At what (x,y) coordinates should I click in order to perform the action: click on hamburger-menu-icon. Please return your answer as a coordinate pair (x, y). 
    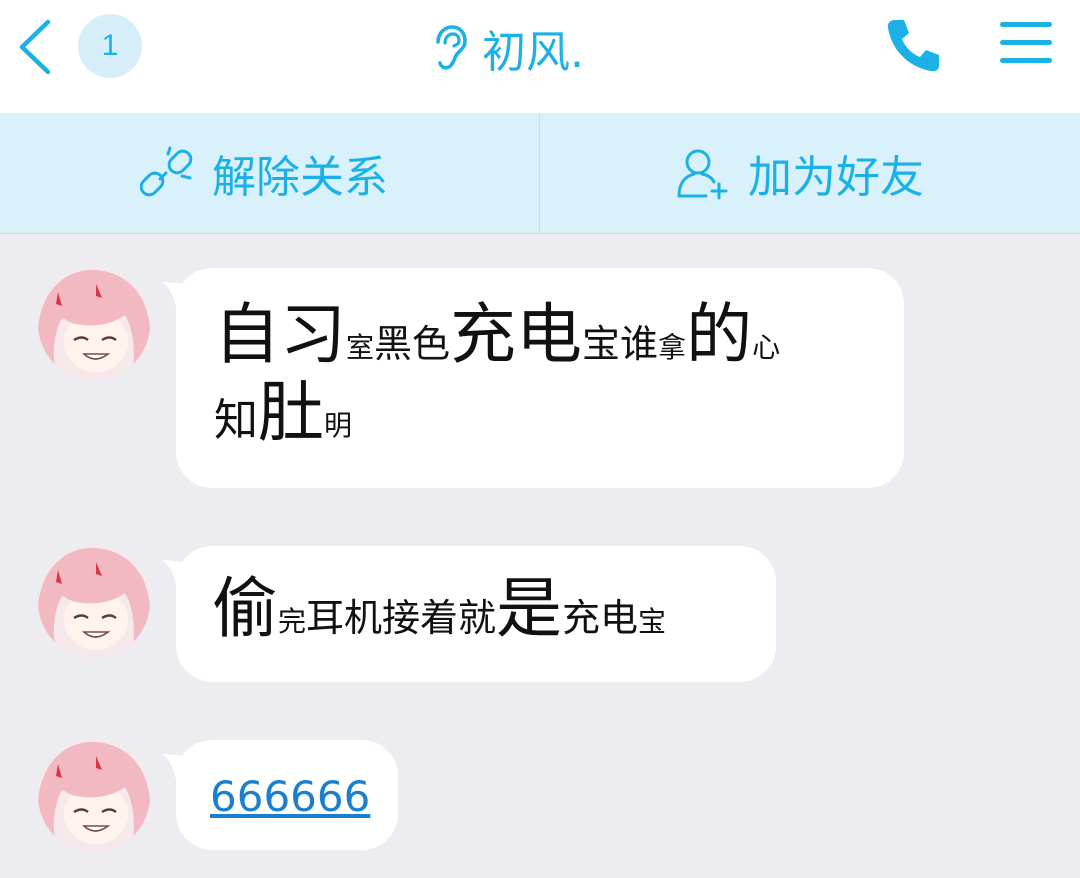
    Looking at the image, I should click on (1026, 43).